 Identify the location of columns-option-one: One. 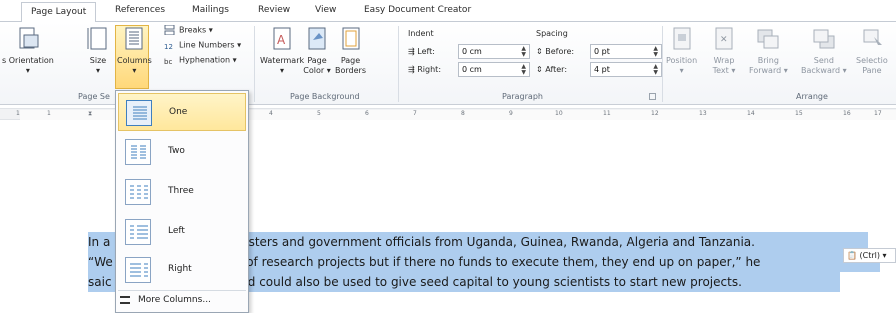
(182, 112).